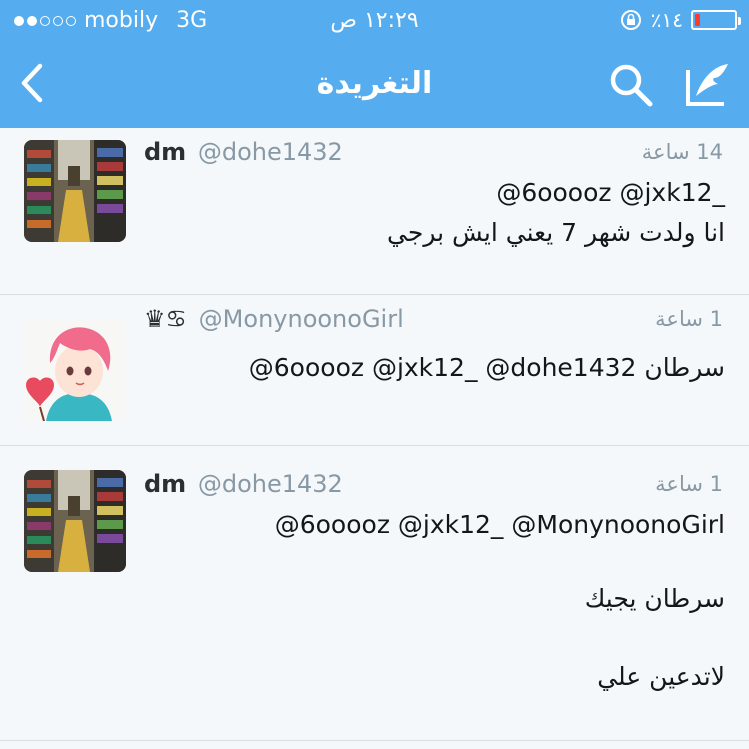 This screenshot has width=749, height=749. I want to click on tweet-text-line: انا ولدت شهر 7 يعني ايش برجي, so click(556, 232).